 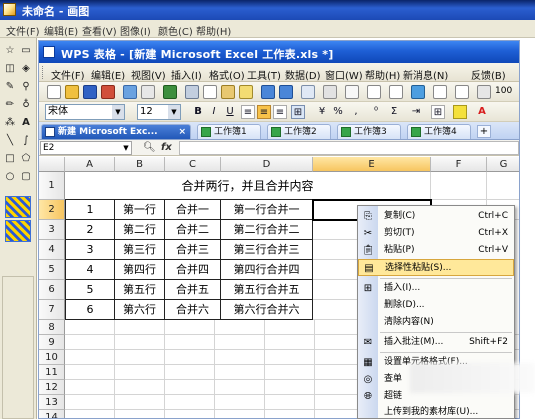 I want to click on undo-icon, so click(x=268, y=92).